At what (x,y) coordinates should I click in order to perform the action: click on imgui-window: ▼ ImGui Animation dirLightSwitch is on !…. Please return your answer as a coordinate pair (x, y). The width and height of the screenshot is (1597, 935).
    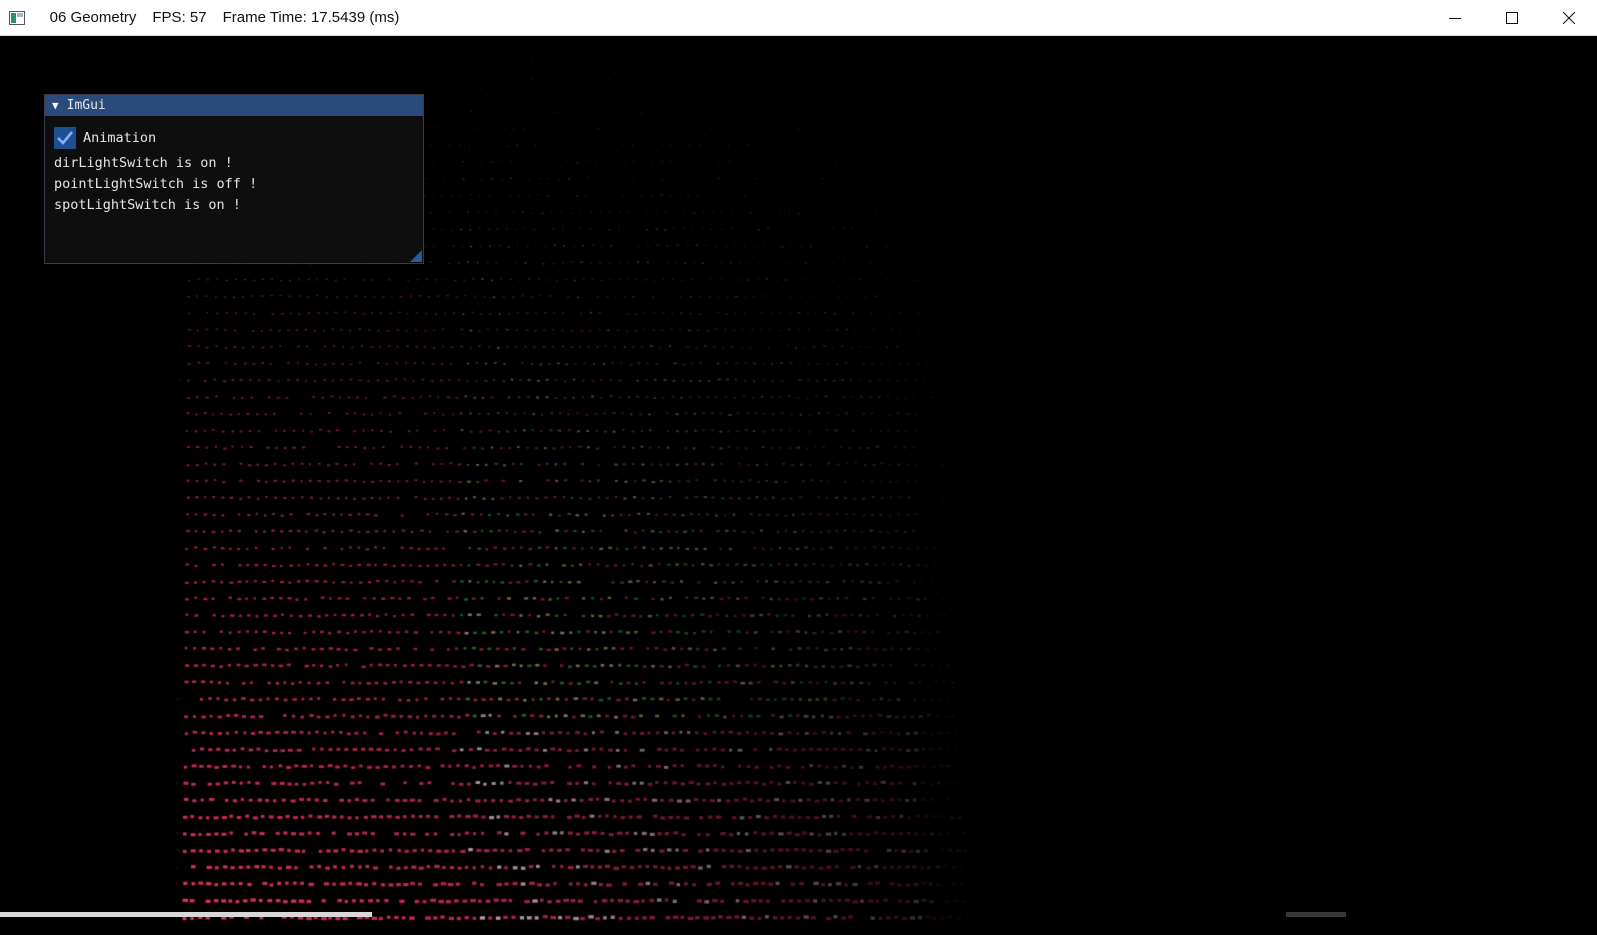
    Looking at the image, I should click on (234, 179).